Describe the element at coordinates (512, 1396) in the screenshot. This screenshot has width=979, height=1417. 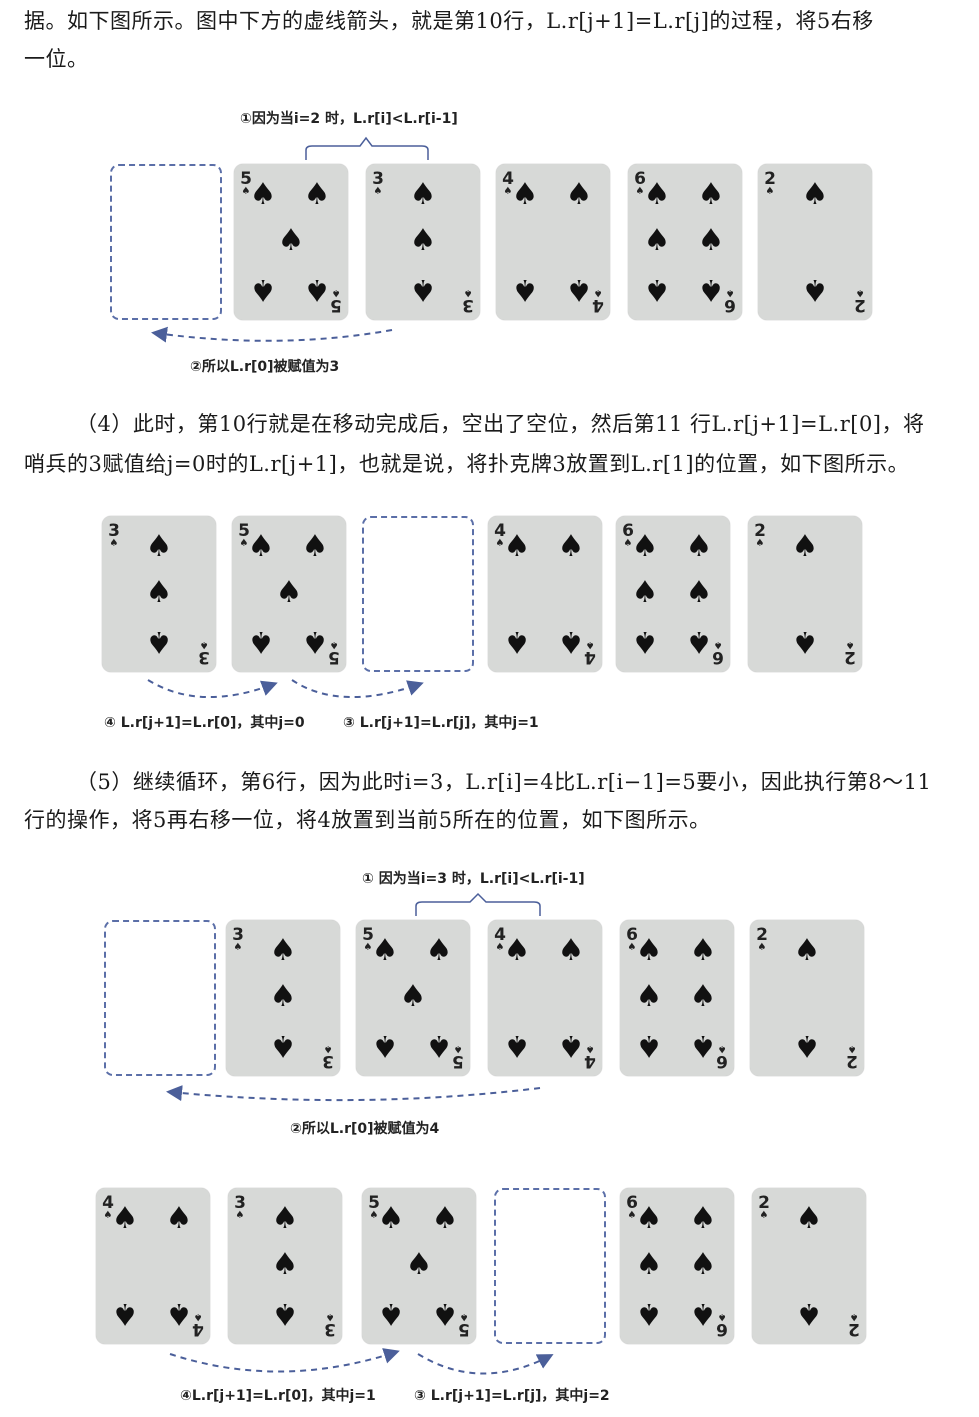
I see `figure-4-label-right: ③ L.r[j+1]=L.r[j]，其中j=2` at that location.